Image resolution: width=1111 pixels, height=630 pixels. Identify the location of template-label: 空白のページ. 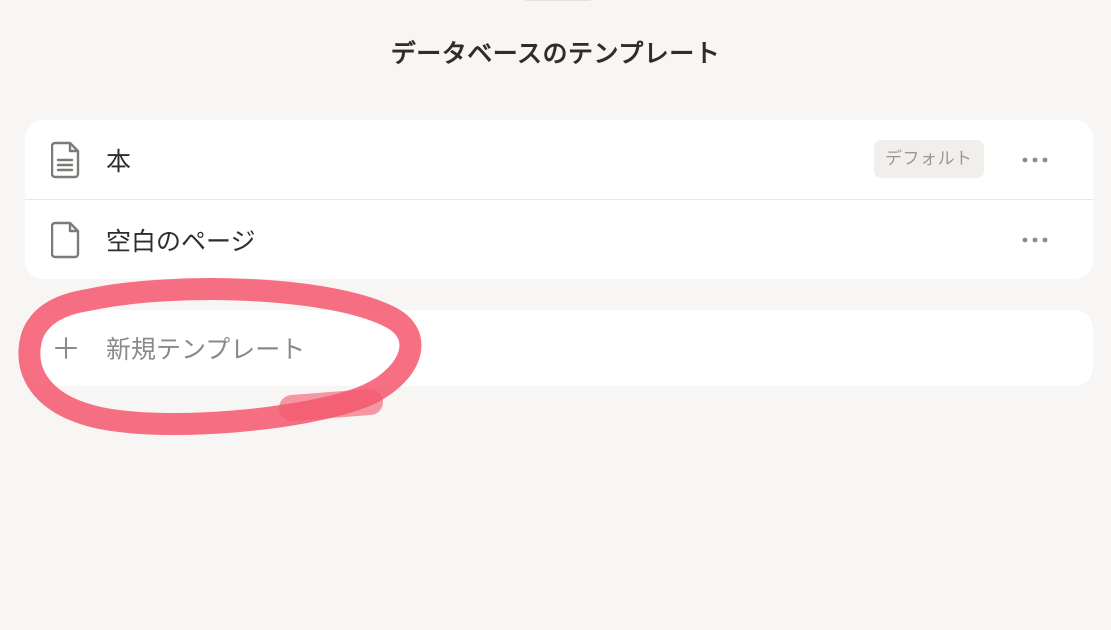
(181, 241).